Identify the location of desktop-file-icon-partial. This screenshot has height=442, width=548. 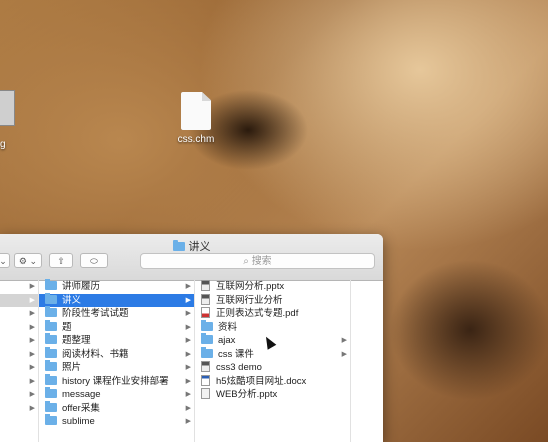
(7, 108).